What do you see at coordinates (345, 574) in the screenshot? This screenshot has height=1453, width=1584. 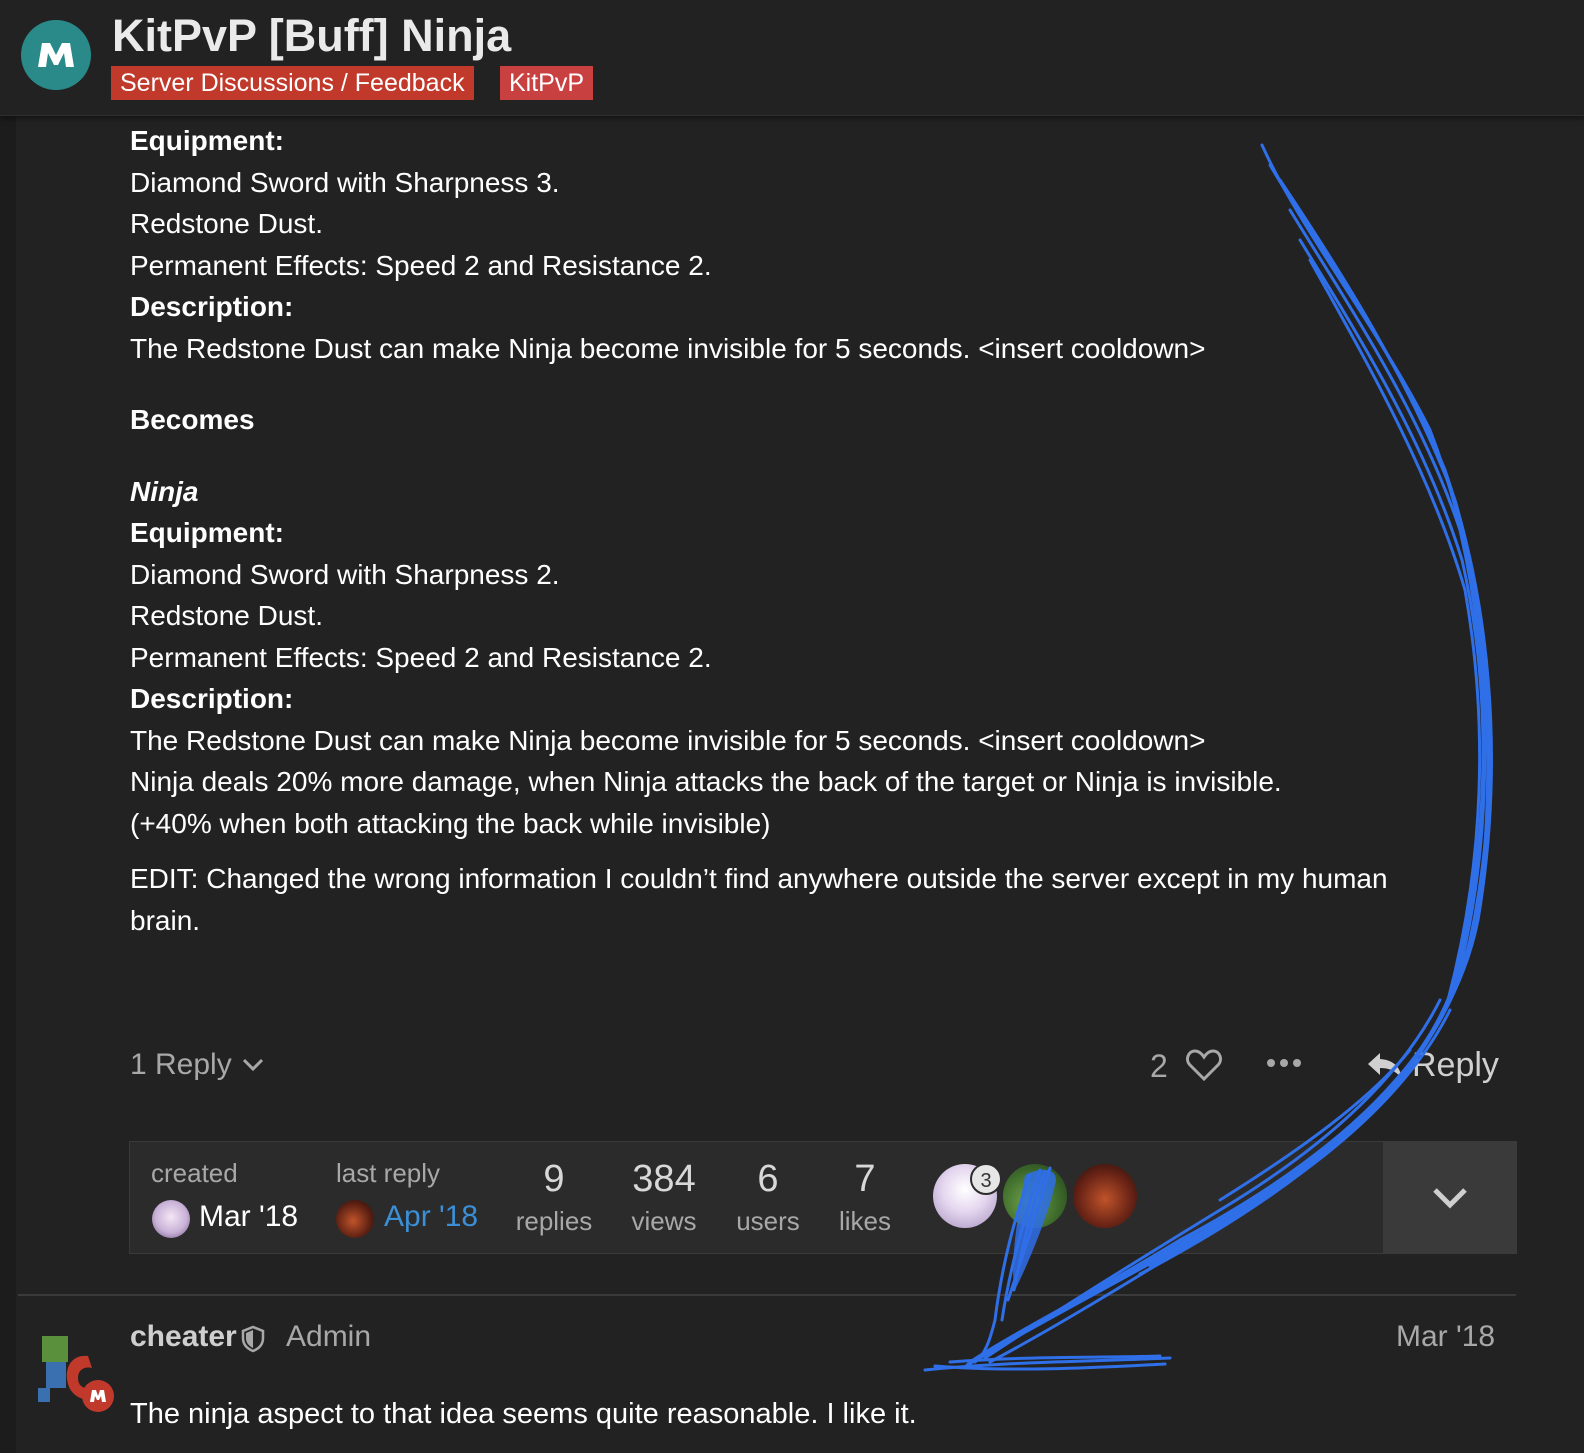 I see `equipment-item: Diamond Sword with Sharpness 2.` at bounding box center [345, 574].